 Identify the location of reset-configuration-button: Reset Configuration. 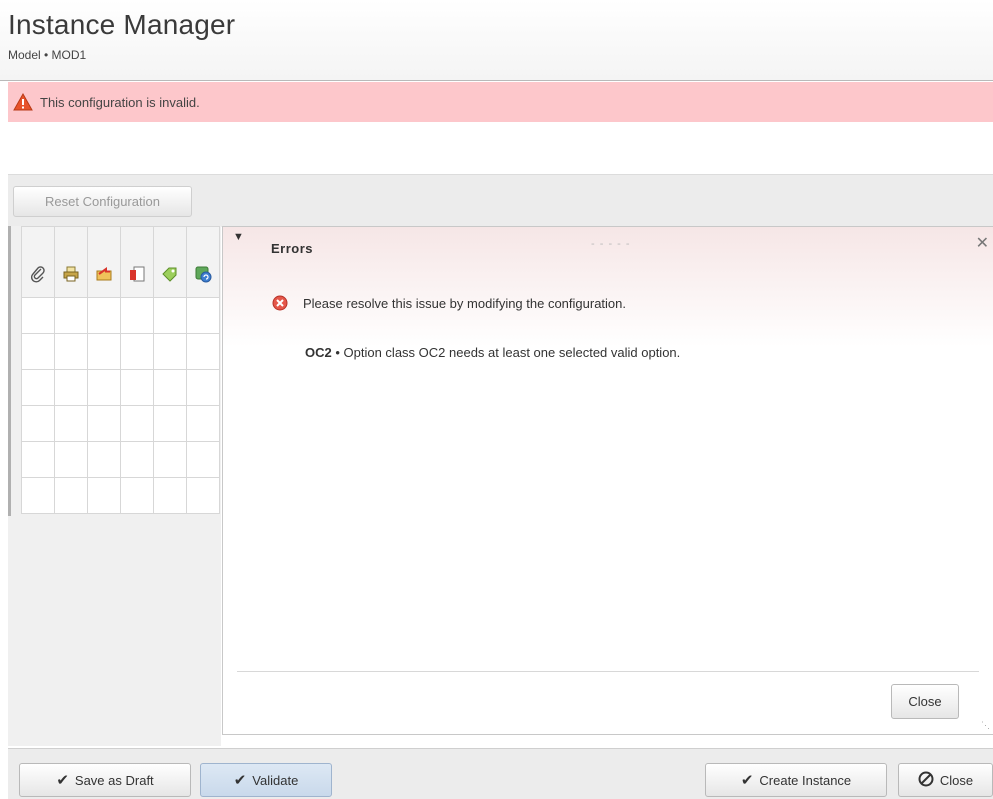
(102, 201).